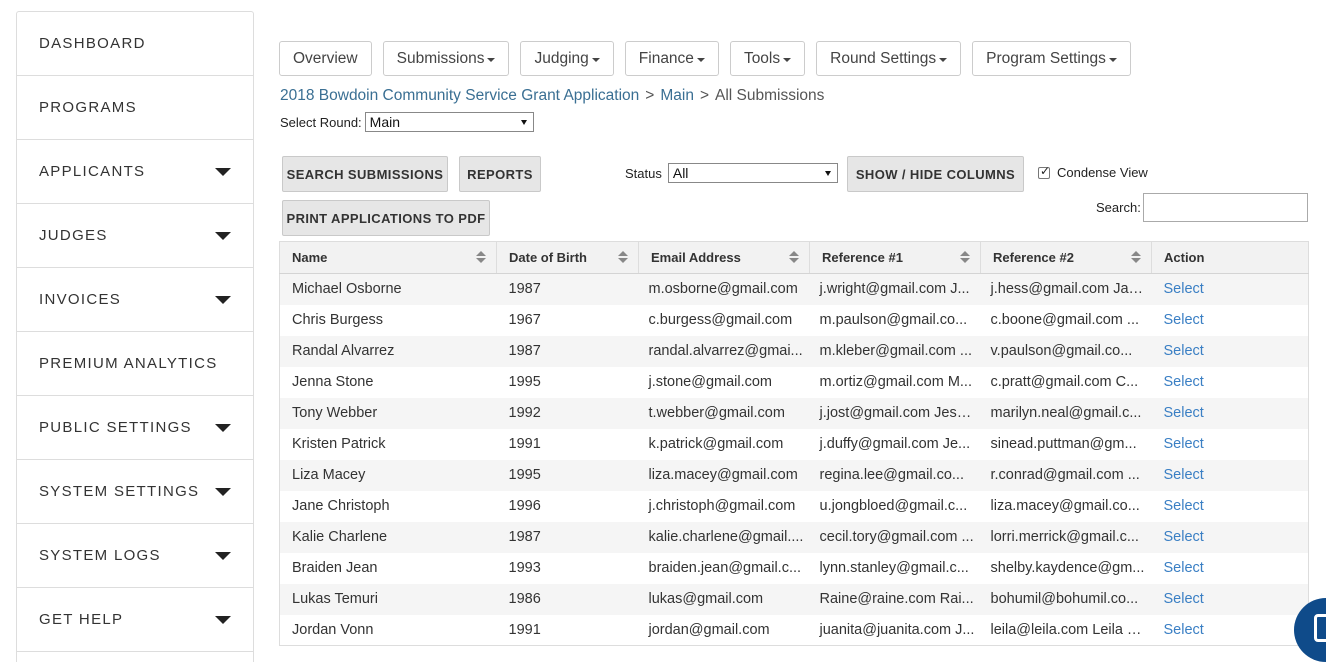 The image size is (1326, 662). What do you see at coordinates (449, 122) in the screenshot?
I see `round-select: Main` at bounding box center [449, 122].